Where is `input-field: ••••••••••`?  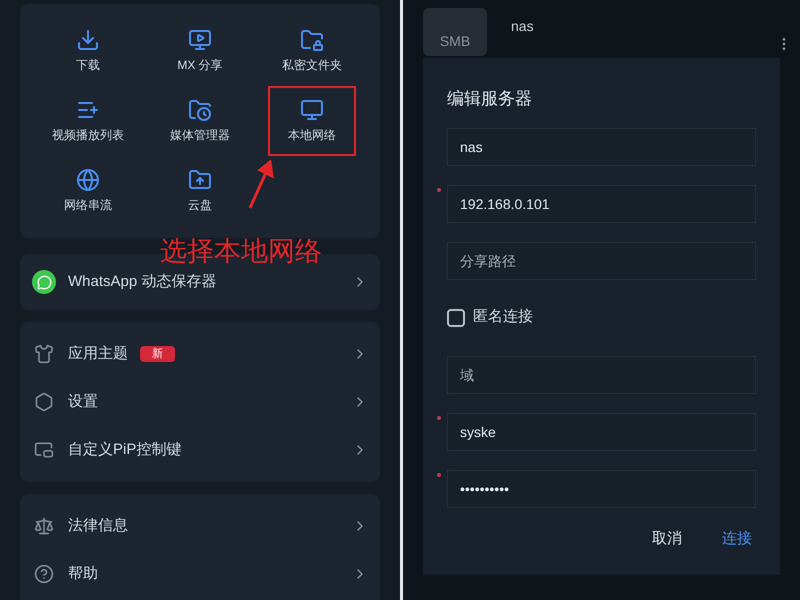 input-field: •••••••••• is located at coordinates (601, 489).